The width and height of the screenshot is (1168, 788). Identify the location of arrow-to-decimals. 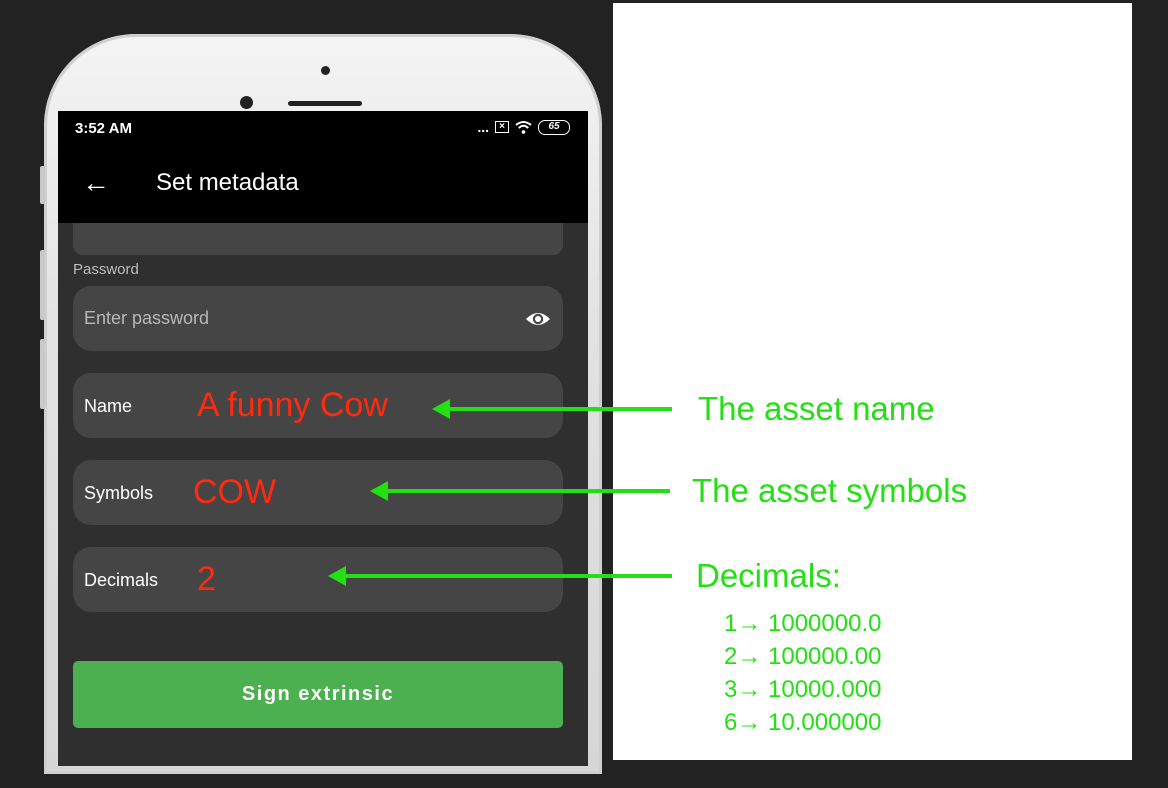
(500, 576).